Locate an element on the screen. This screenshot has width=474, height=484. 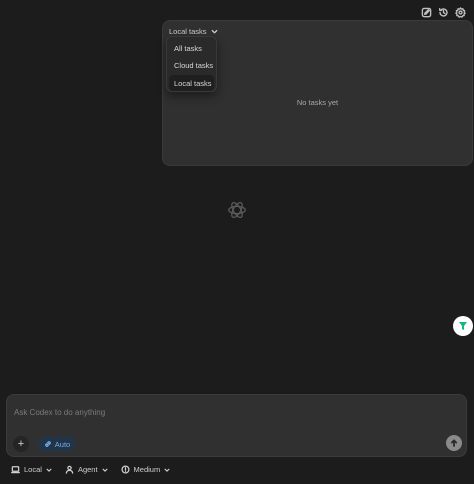
add-attachment-button: + is located at coordinates (21, 444).